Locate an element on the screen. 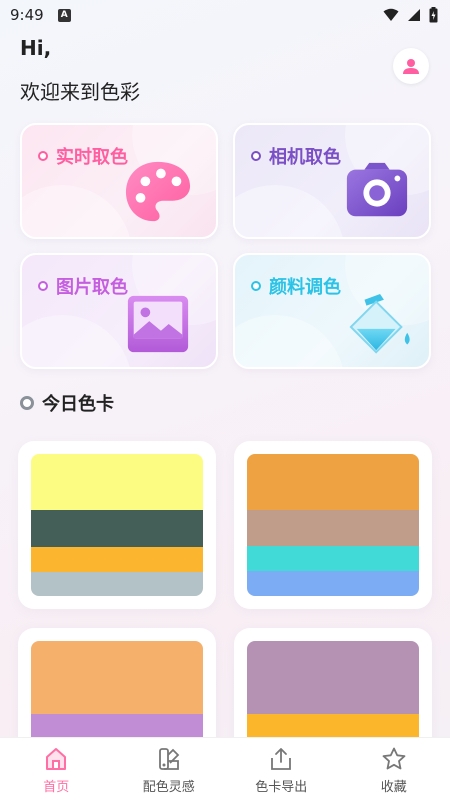 The height and width of the screenshot is (800, 450). camera-pick-title: 相机取色 is located at coordinates (296, 156).